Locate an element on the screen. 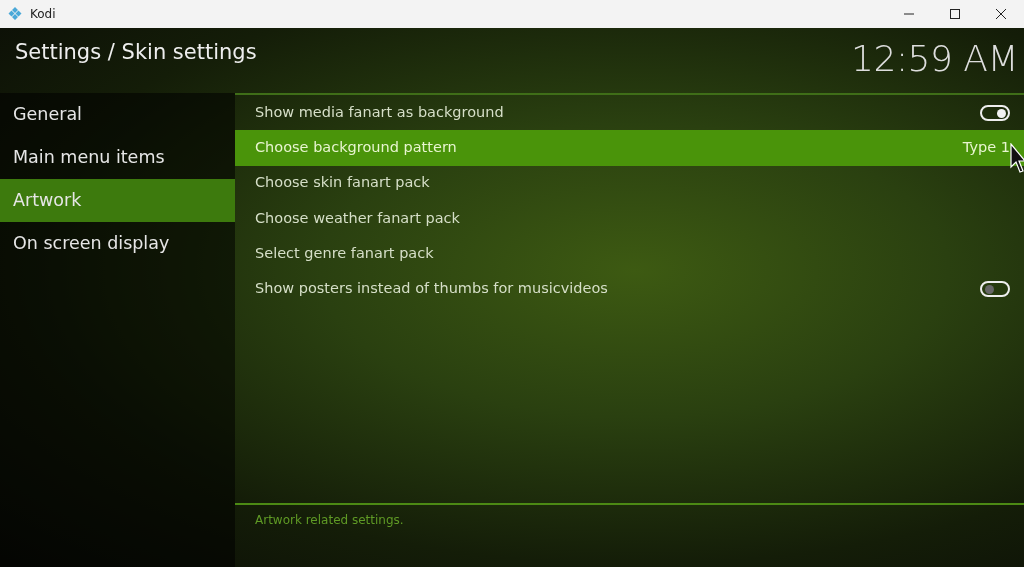 This screenshot has width=1024, height=567. setting-label: Show posters instead of thumbs for musicvideos is located at coordinates (431, 289).